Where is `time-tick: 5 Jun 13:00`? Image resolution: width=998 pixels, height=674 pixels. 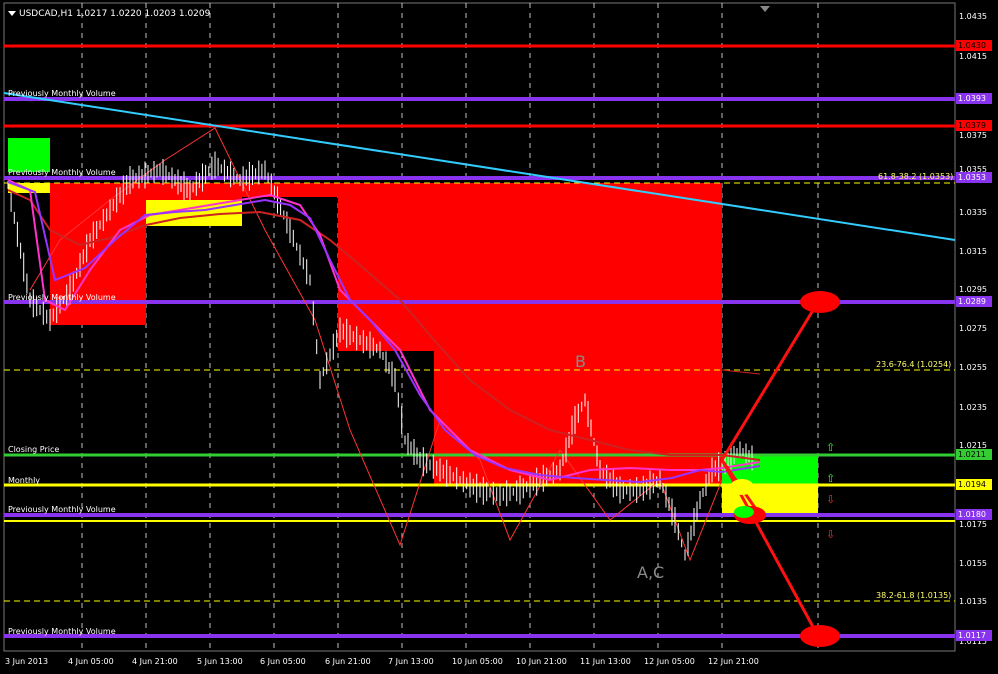 time-tick: 5 Jun 13:00 is located at coordinates (220, 661).